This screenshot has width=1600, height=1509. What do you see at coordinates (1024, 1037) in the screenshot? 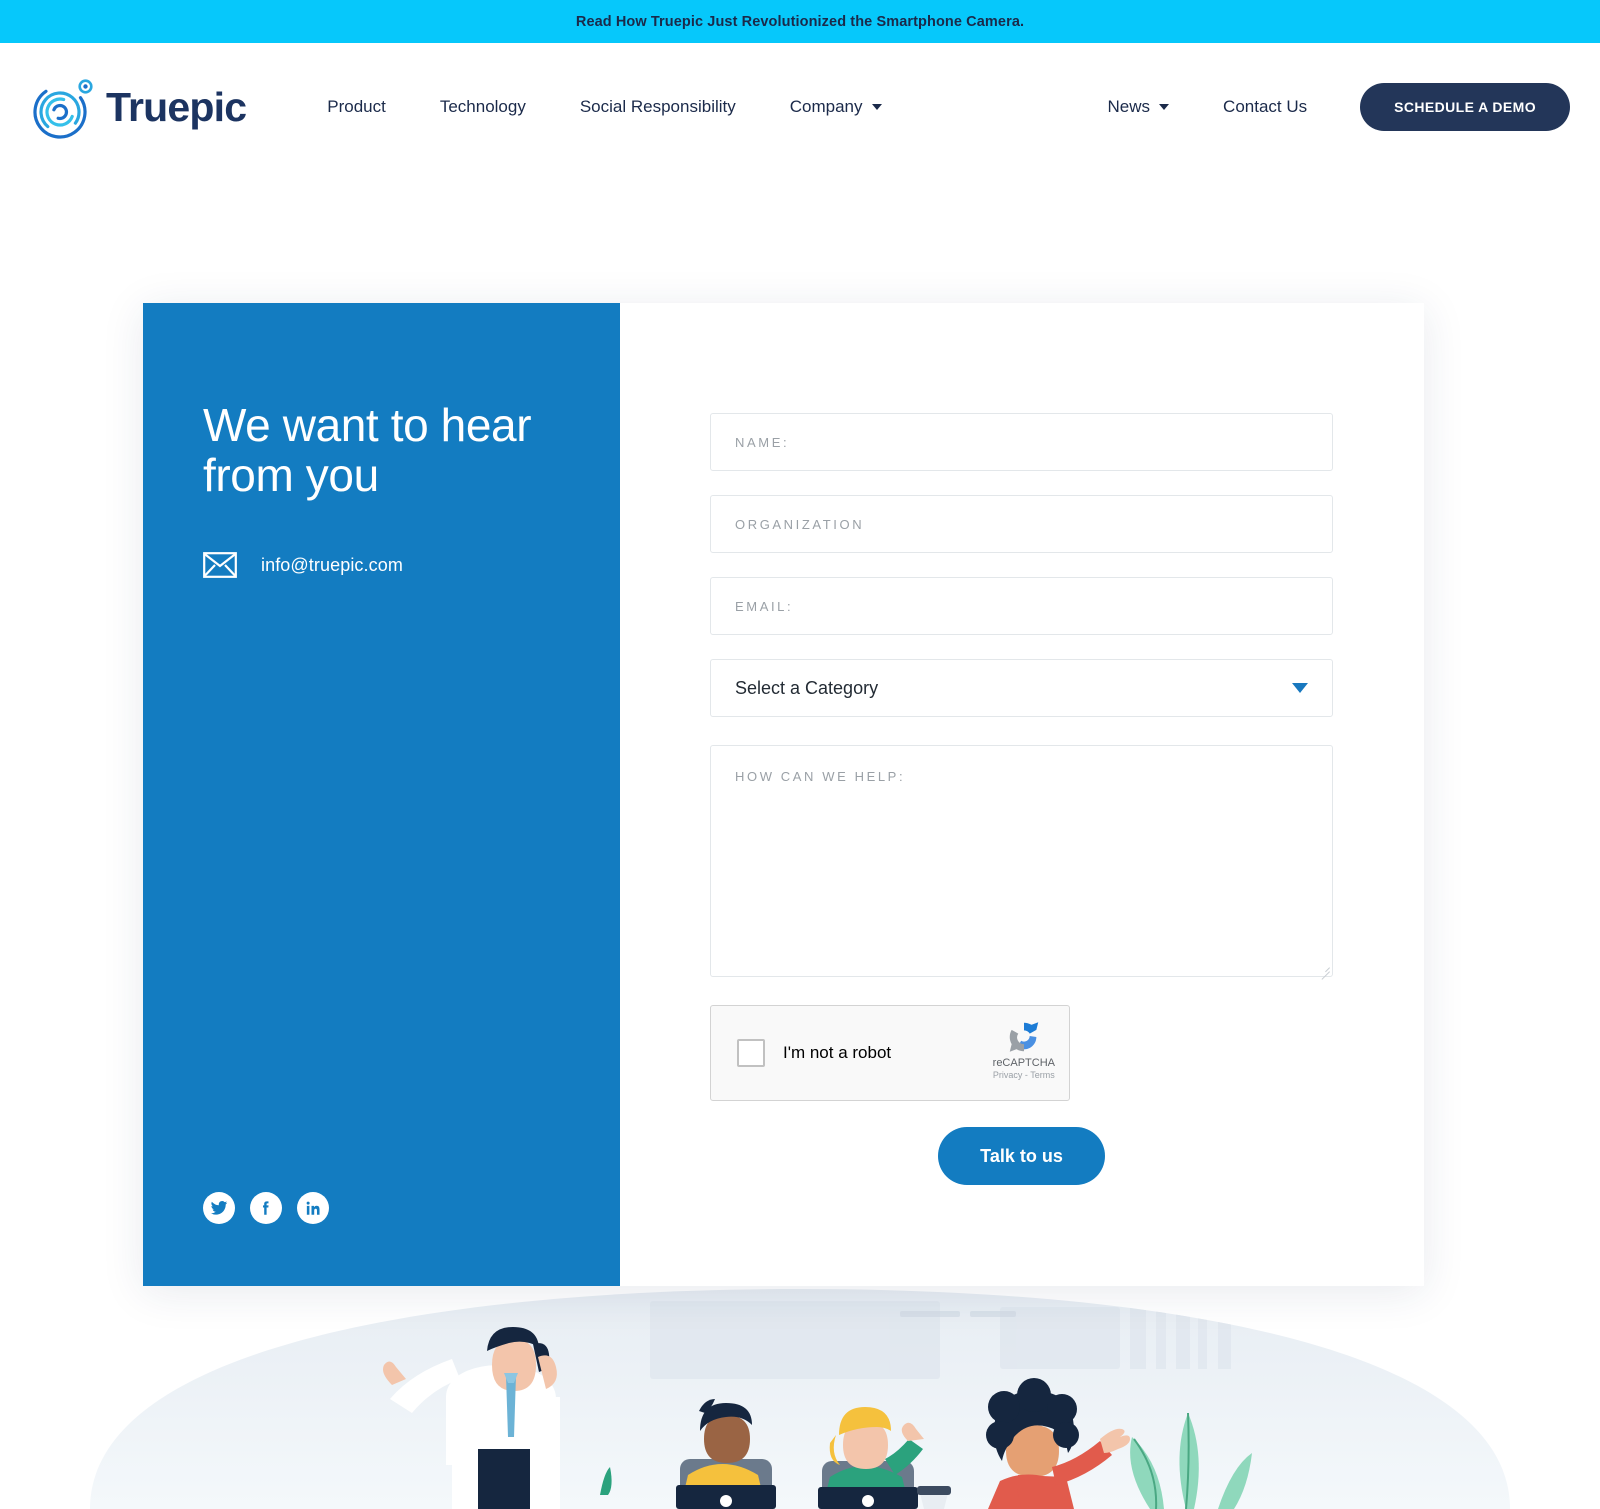
I see `recaptcha-logo-icon` at bounding box center [1024, 1037].